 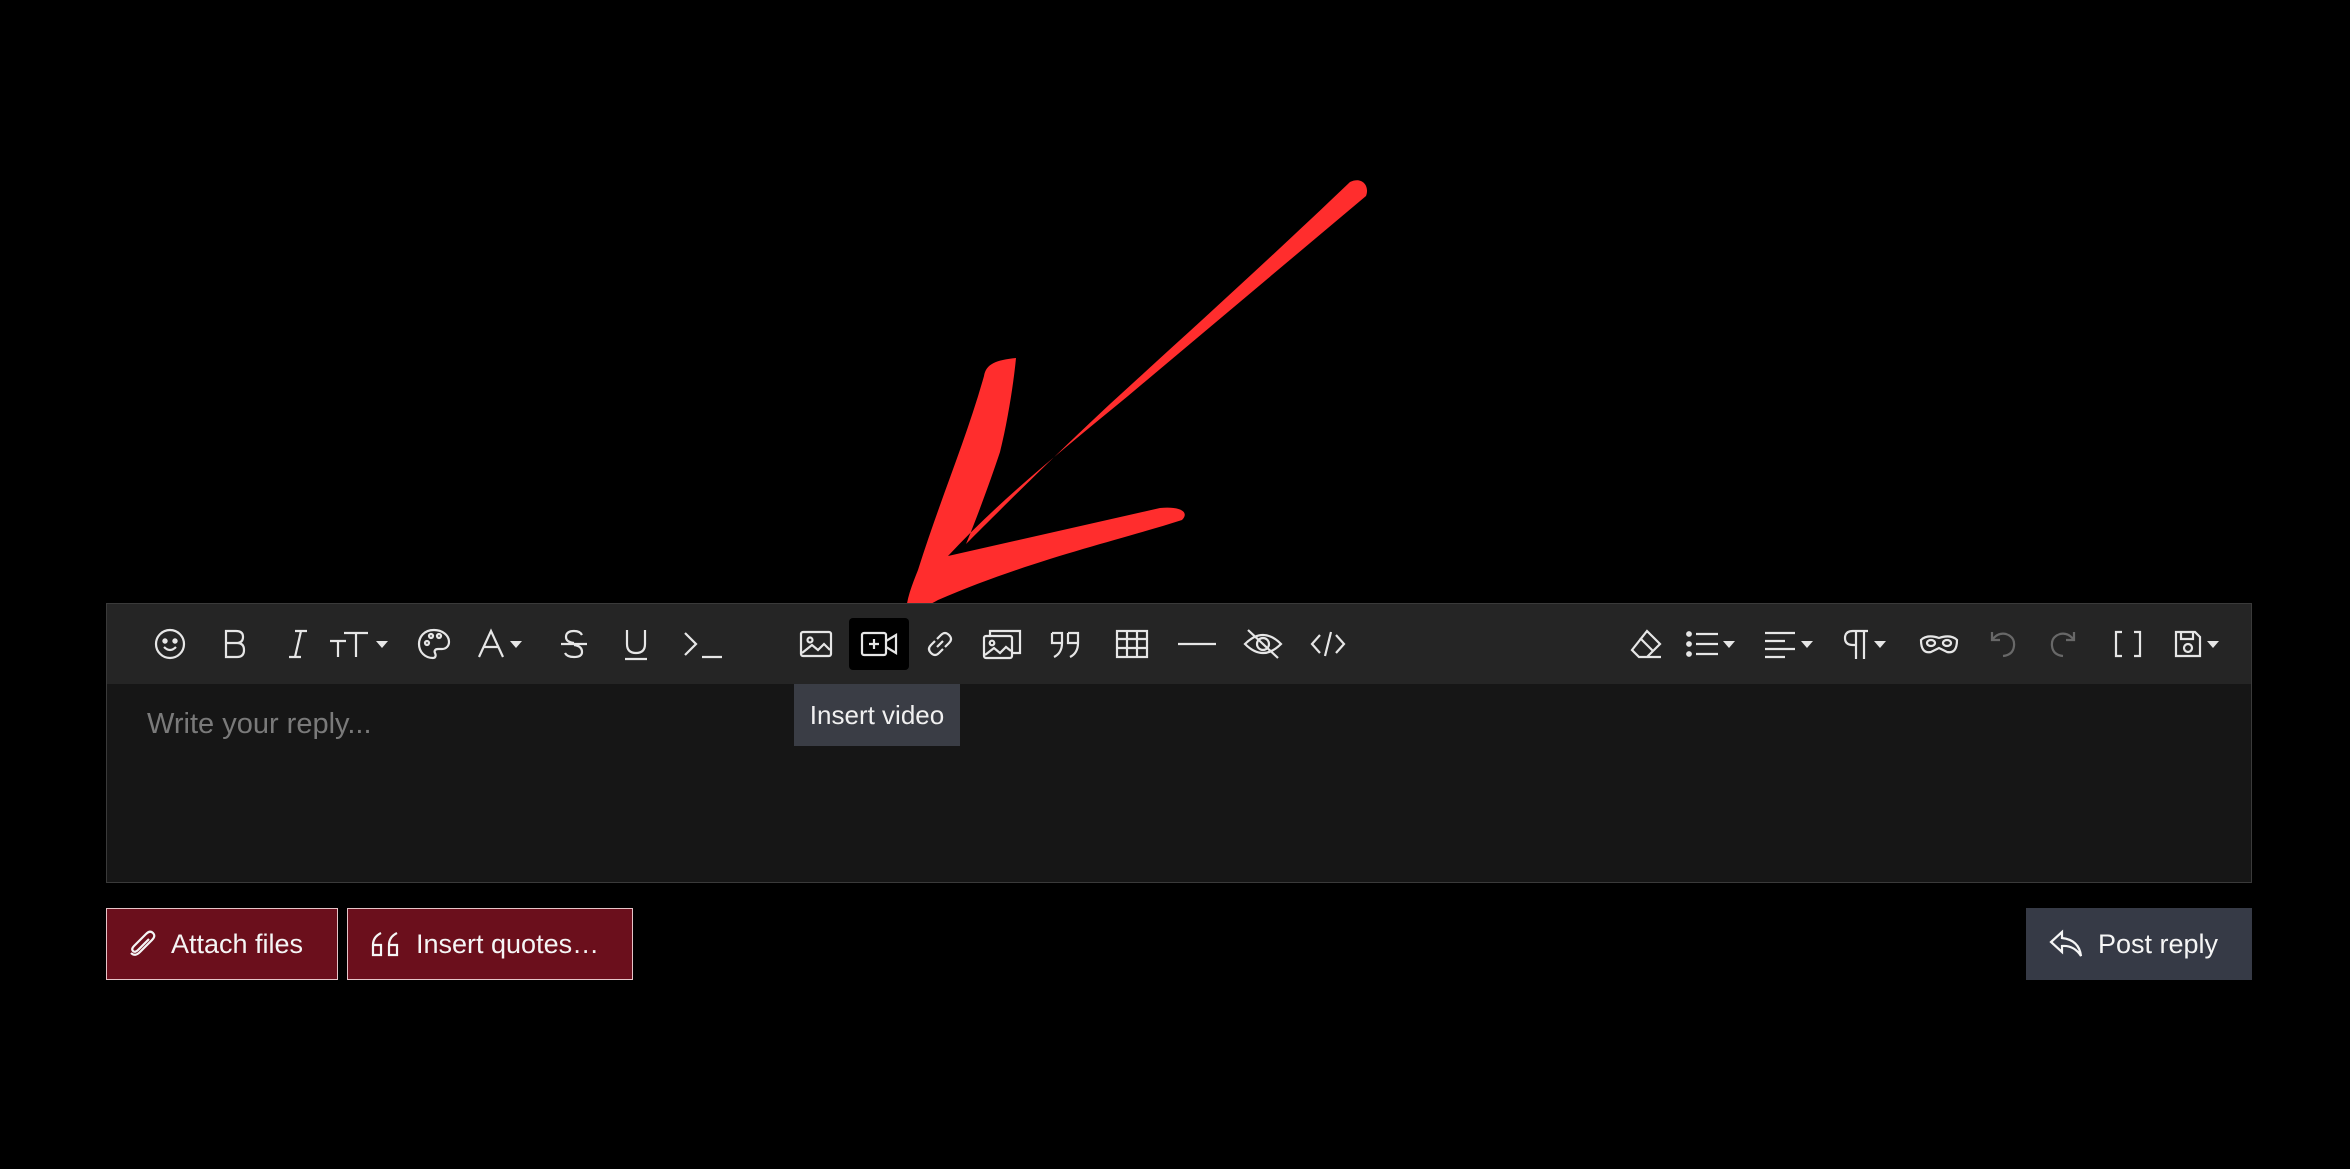 I want to click on spoiler-hidden-icon, so click(x=1263, y=644).